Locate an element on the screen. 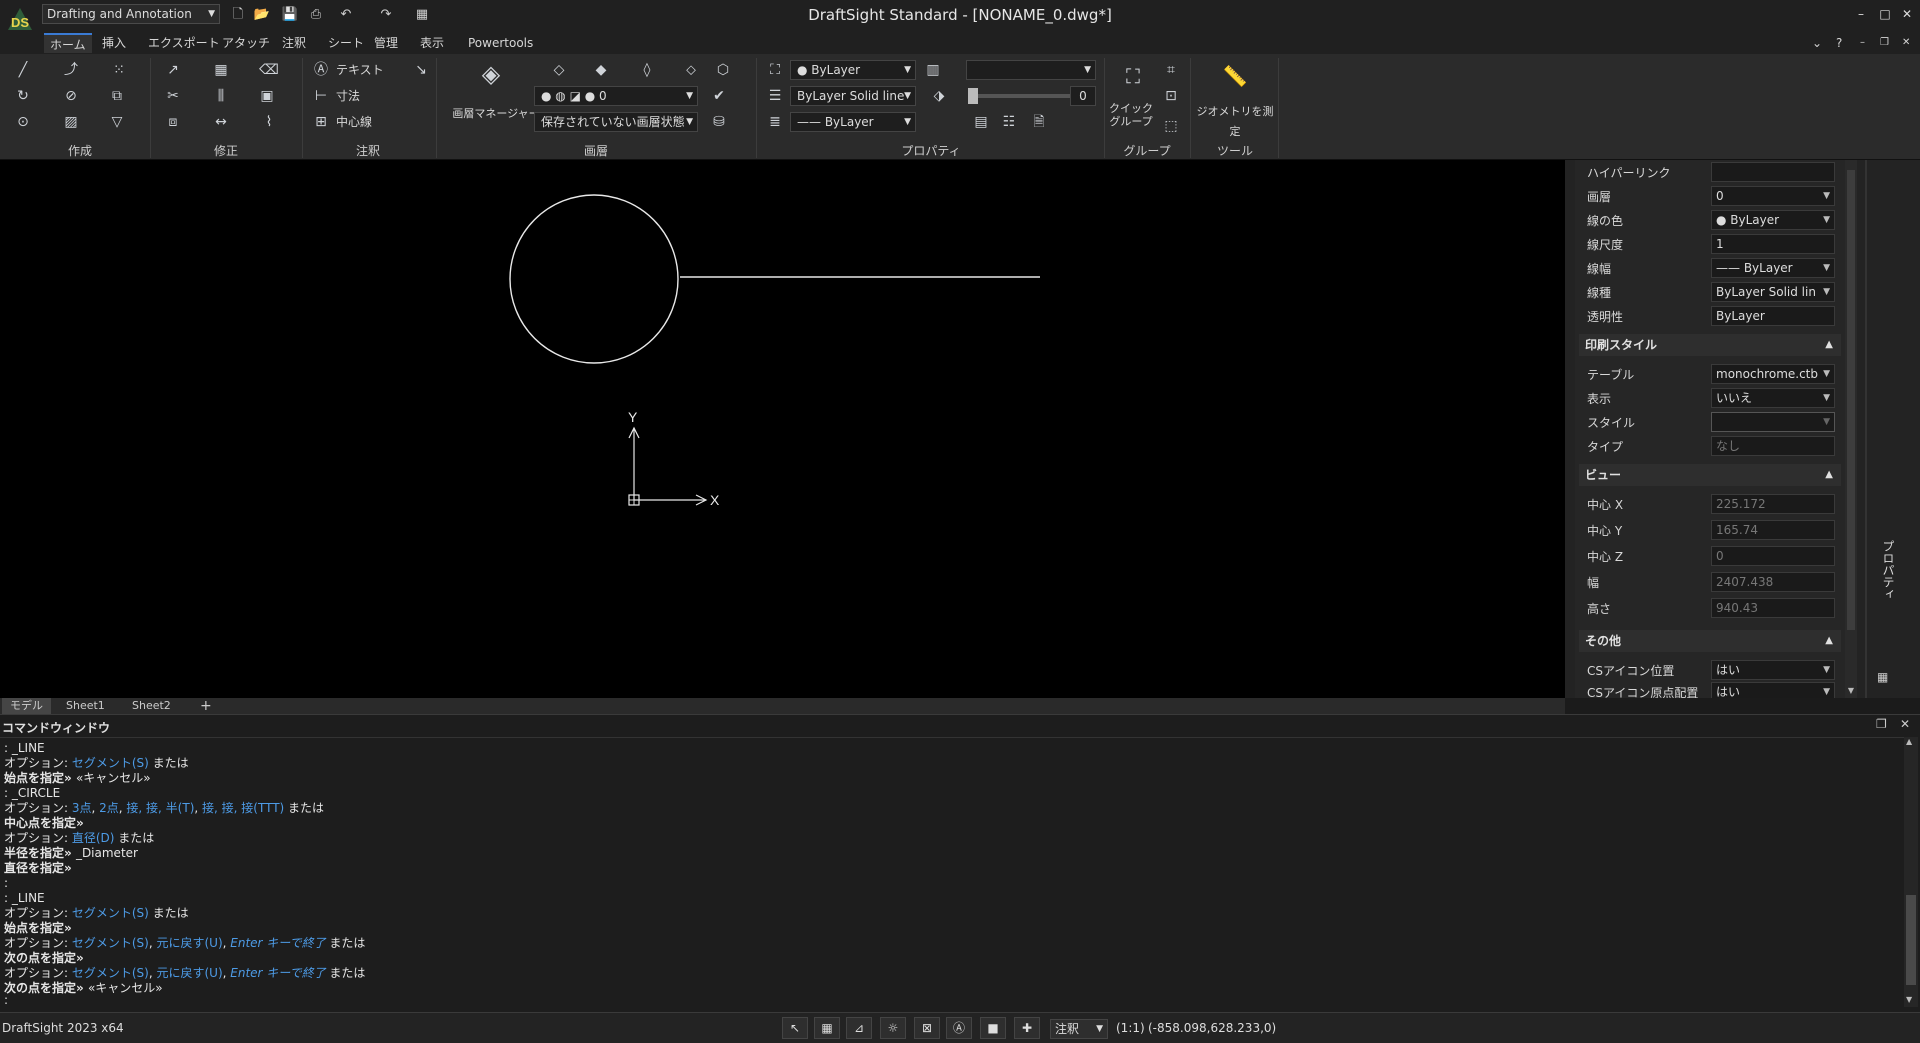 The height and width of the screenshot is (1043, 1920). text-icon: Ⓐ is located at coordinates (321, 70).